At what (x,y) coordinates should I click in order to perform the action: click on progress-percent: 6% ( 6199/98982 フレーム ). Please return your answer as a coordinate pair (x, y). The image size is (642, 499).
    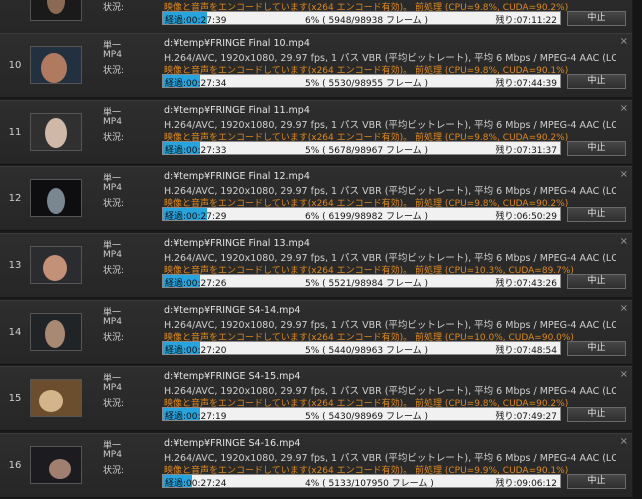
    Looking at the image, I should click on (367, 217).